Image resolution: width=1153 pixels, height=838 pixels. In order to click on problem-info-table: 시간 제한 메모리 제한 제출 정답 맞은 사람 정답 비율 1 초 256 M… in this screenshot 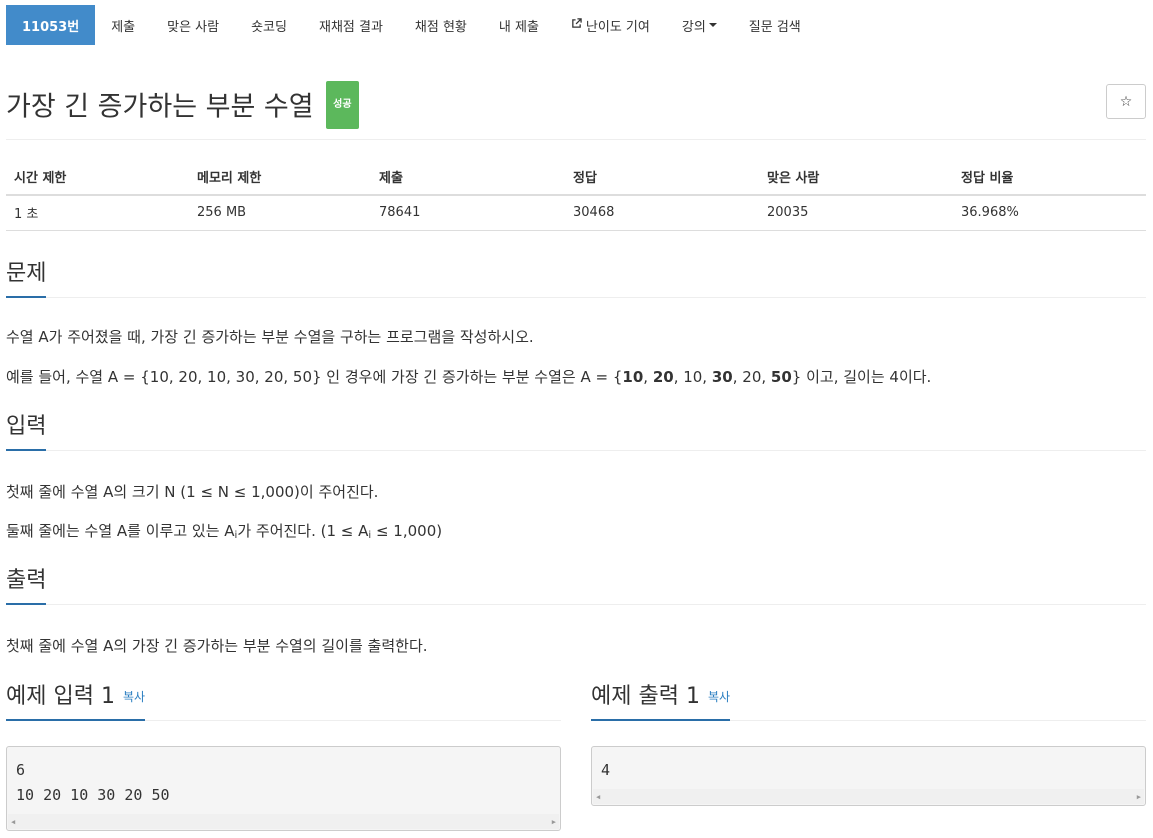, I will do `click(576, 195)`.